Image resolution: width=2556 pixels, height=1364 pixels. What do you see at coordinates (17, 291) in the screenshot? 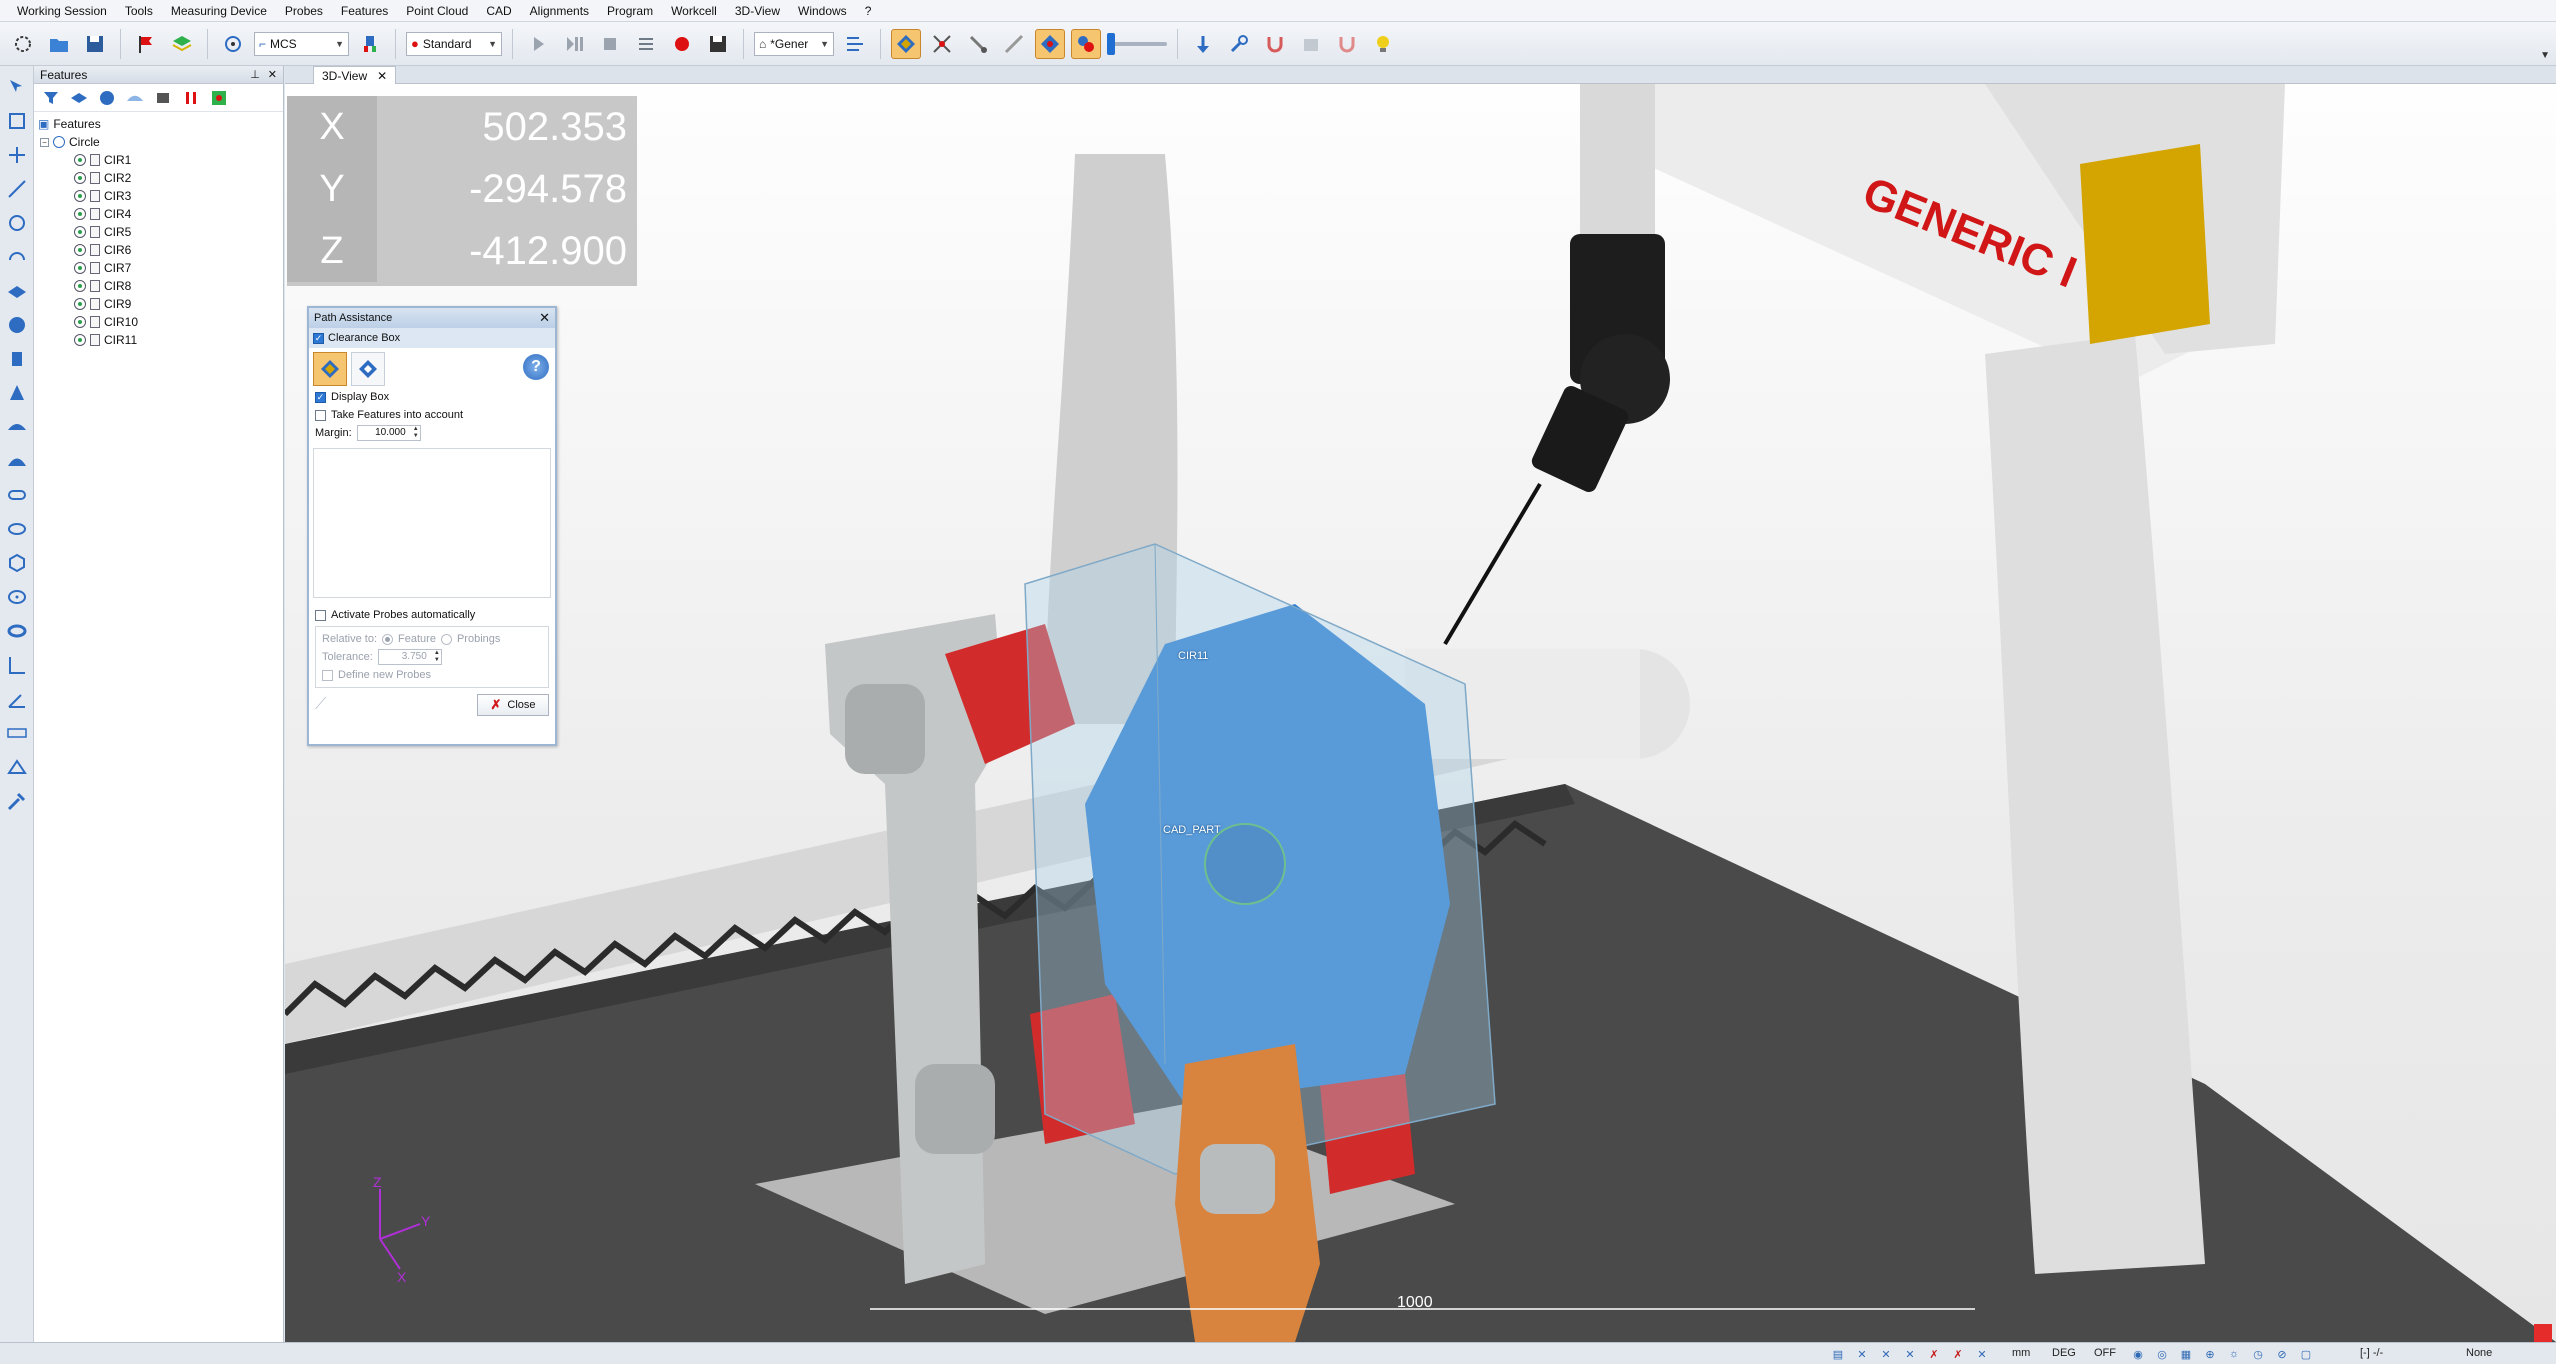
I see `plane-icon` at bounding box center [17, 291].